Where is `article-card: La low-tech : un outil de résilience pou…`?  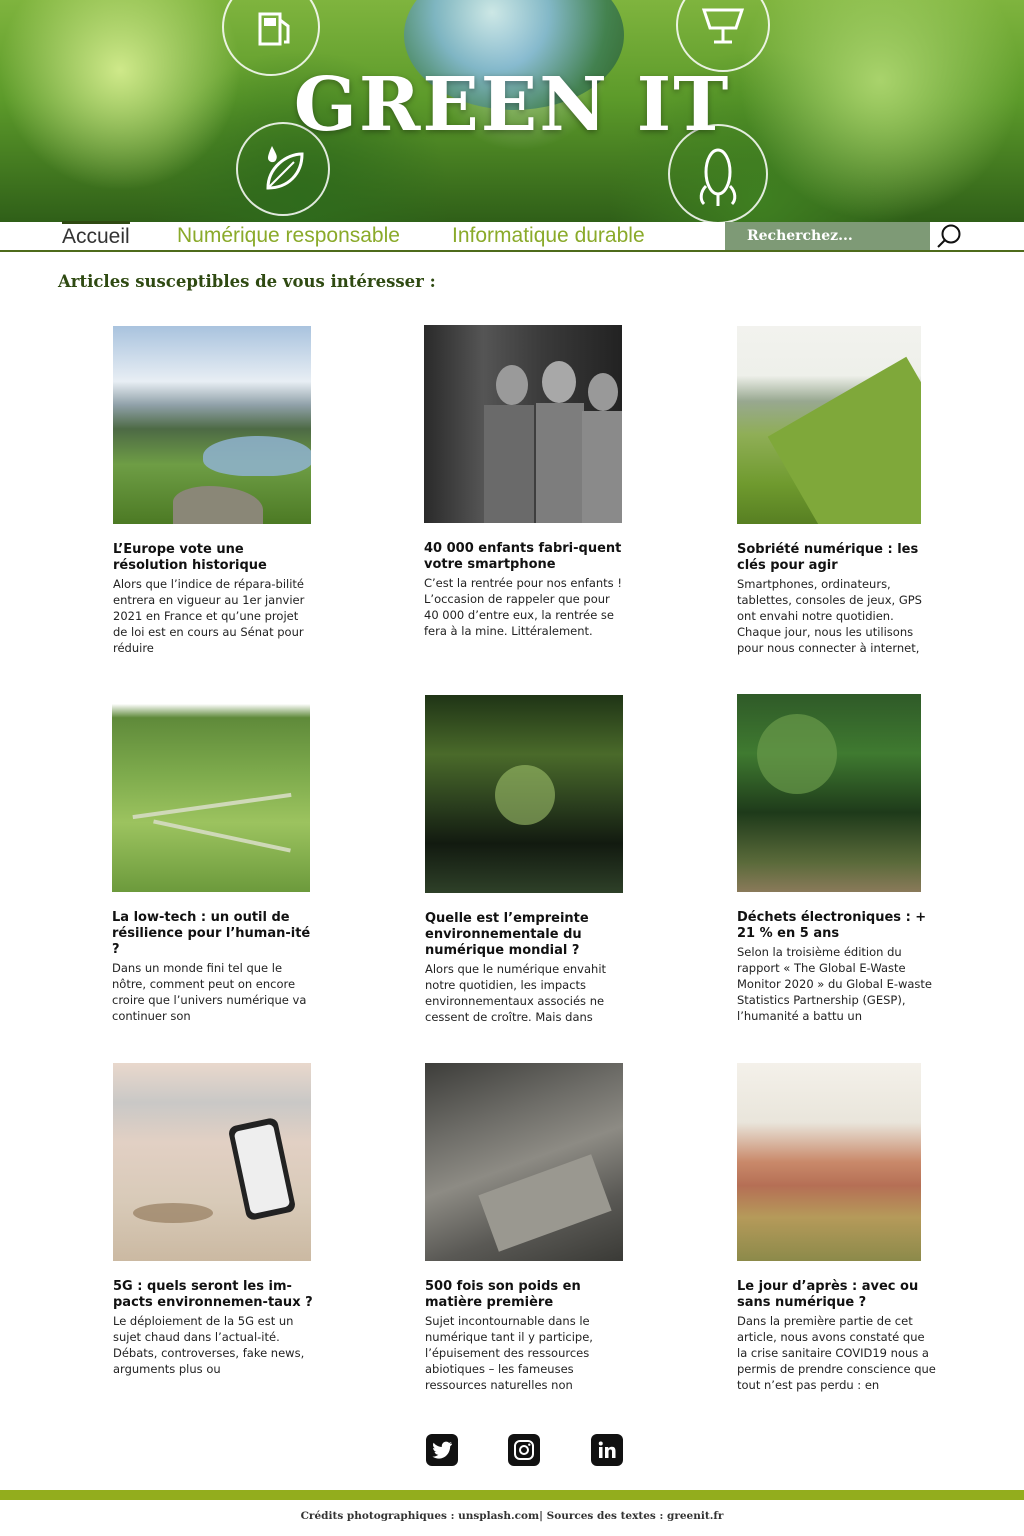
article-card: La low-tech : un outil de résilience pou… is located at coordinates (212, 867).